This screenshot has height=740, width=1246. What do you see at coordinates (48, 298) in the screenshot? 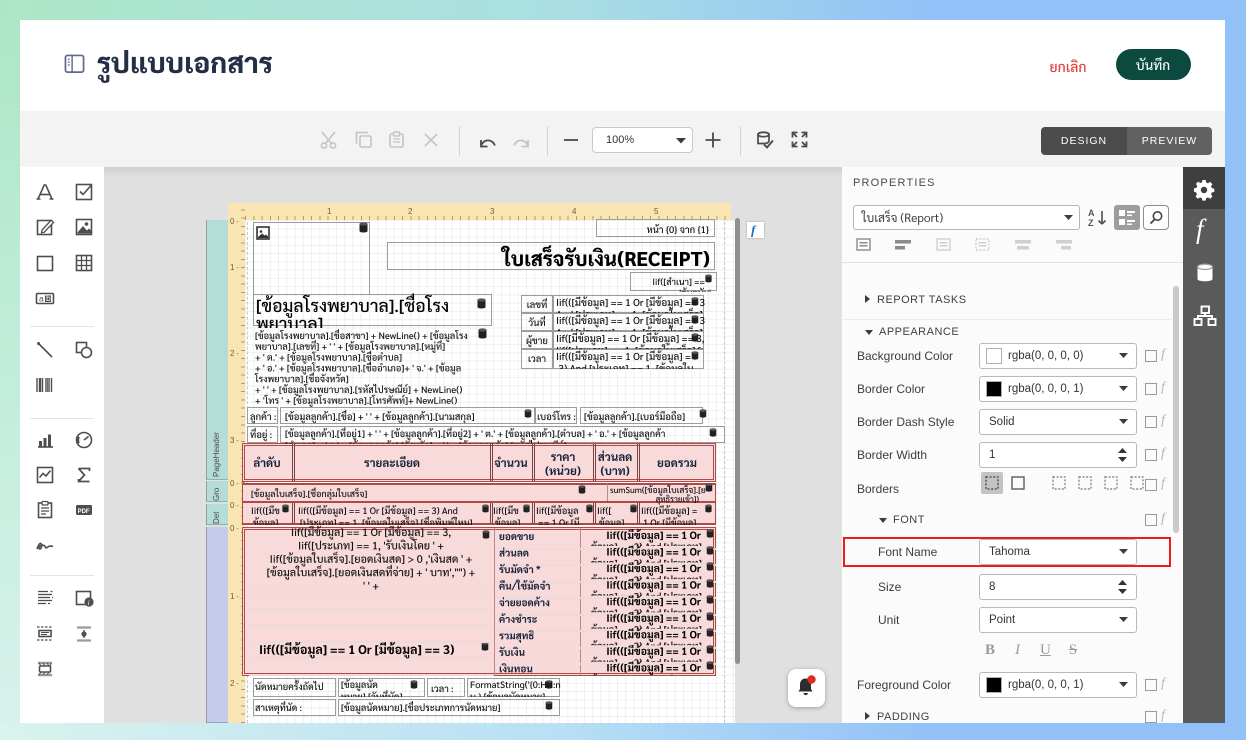
I see `svg-text: b` at bounding box center [48, 298].